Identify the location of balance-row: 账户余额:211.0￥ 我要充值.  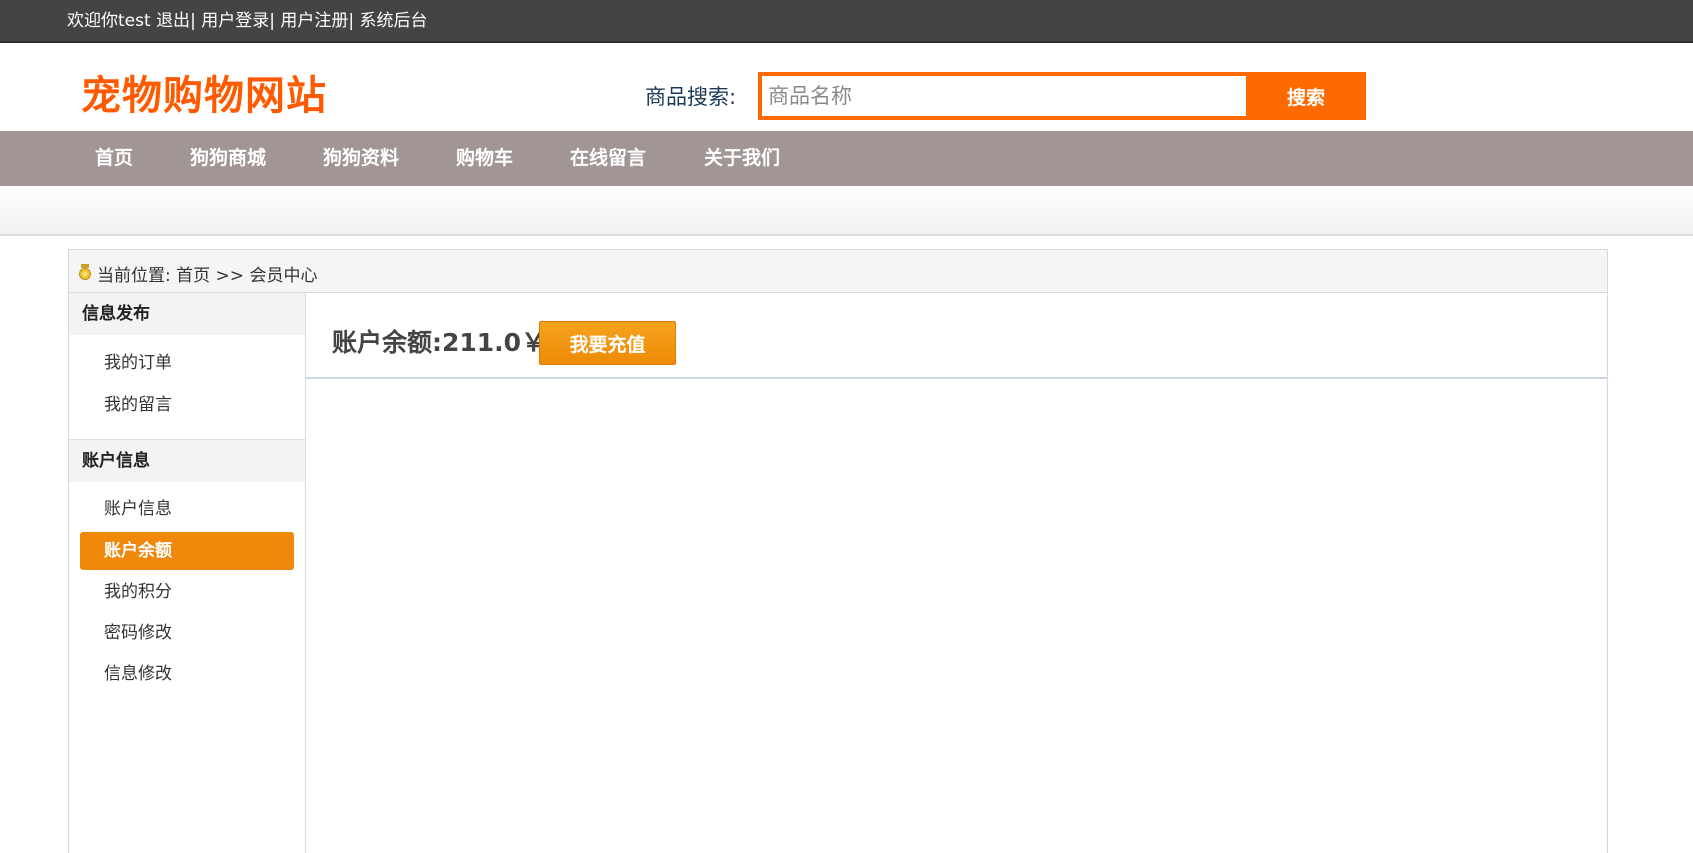
(956, 336).